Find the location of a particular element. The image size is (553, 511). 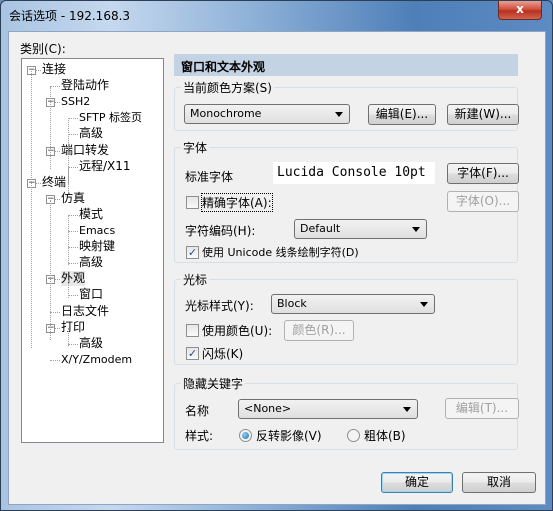

unicode-label: 使用 Unicode 线条绘制字符(D) is located at coordinates (280, 252).